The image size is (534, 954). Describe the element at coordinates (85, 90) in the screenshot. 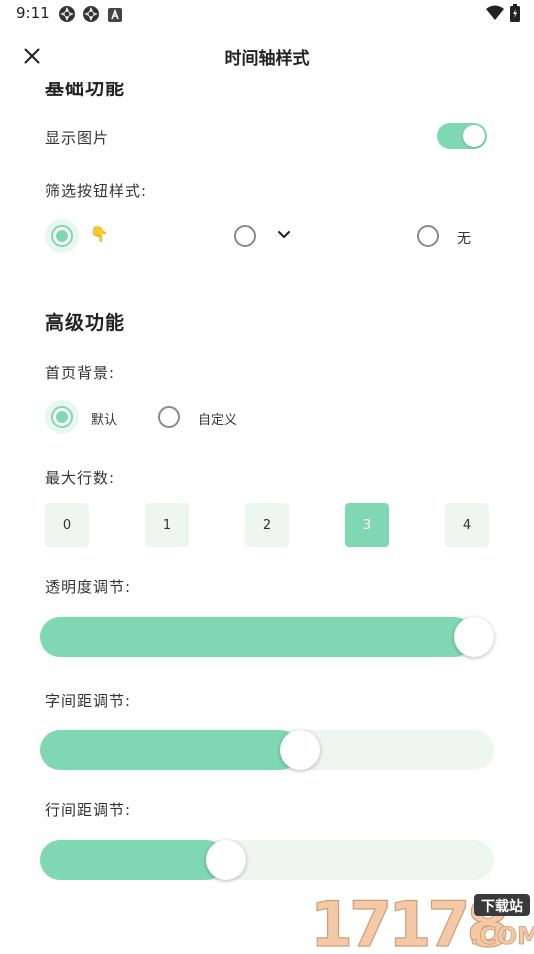

I see `section-heading-basic: 基础功能` at that location.